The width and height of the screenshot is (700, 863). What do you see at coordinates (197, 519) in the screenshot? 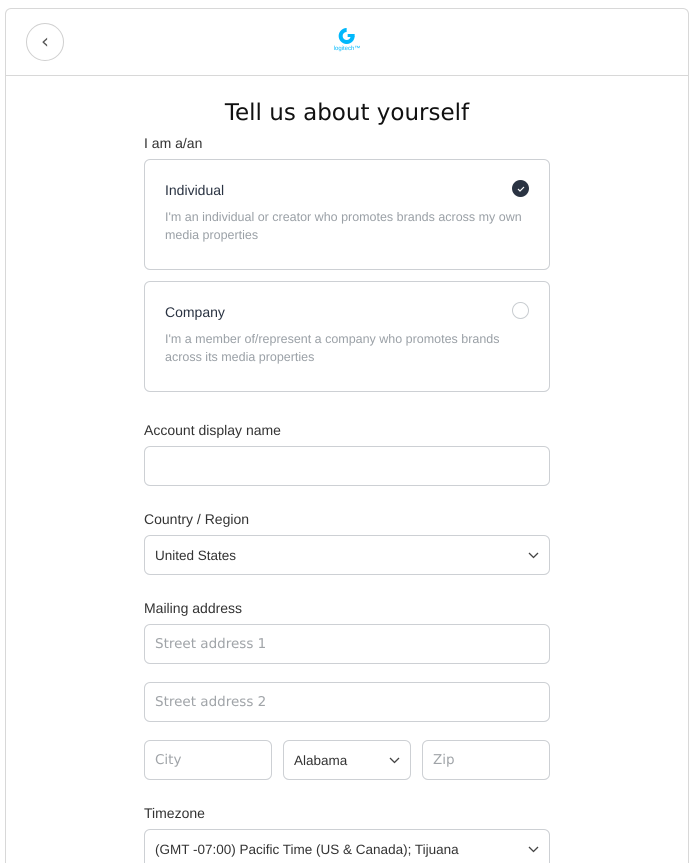
I see `field-label: Country / Region` at bounding box center [197, 519].